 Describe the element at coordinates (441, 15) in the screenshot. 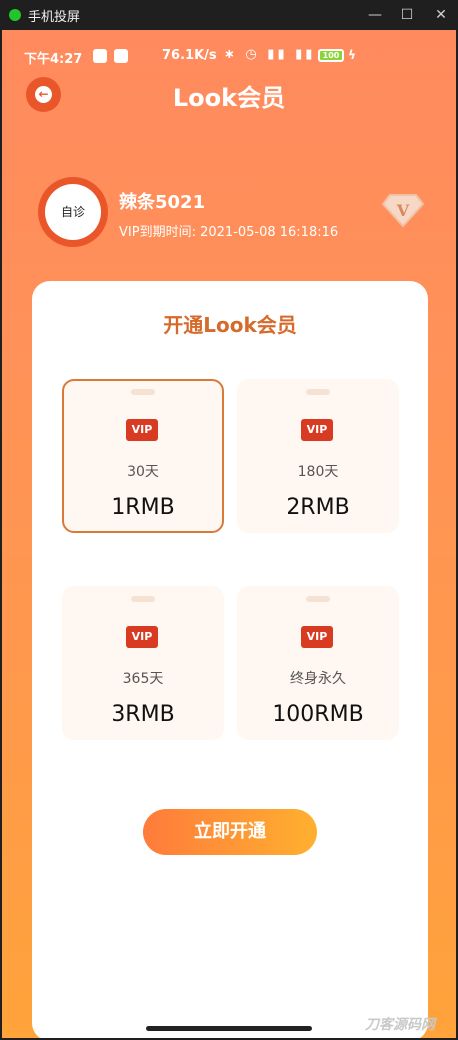

I see `close-button: ✕` at that location.